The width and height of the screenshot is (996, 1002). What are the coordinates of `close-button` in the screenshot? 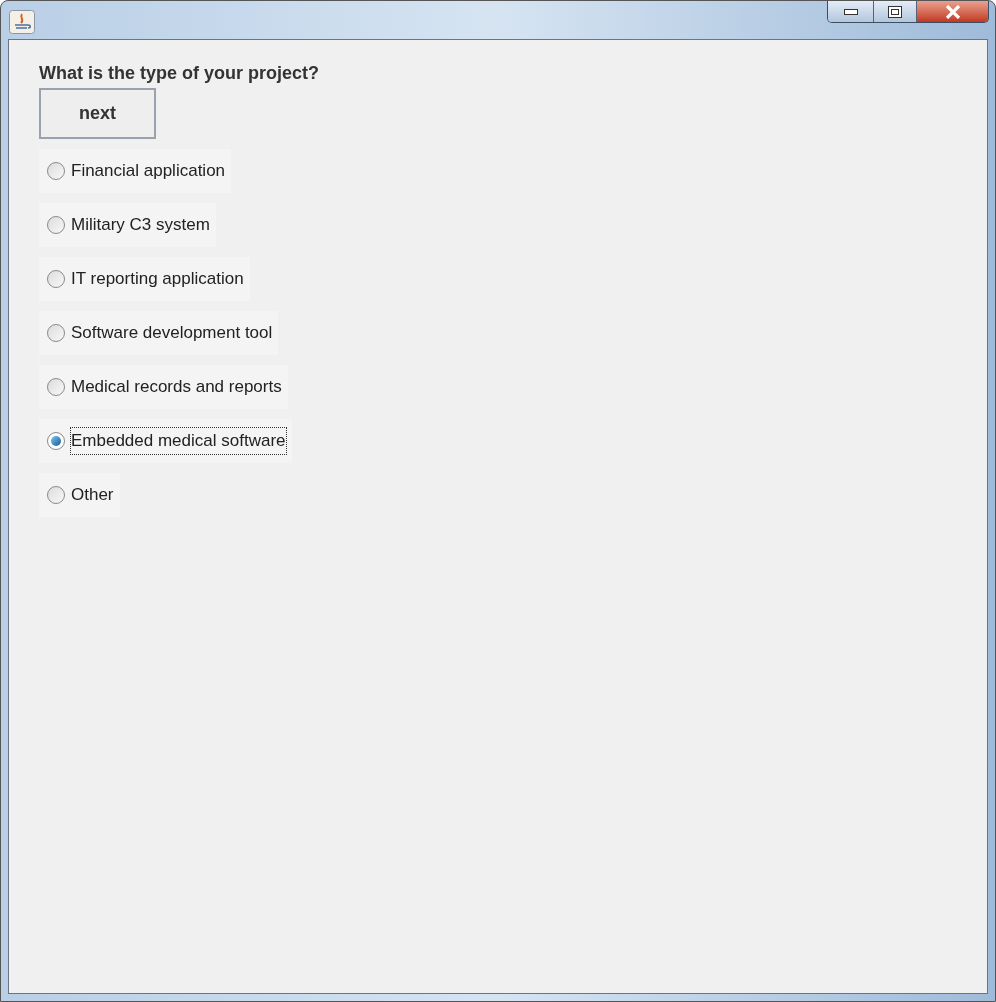 It's located at (952, 11).